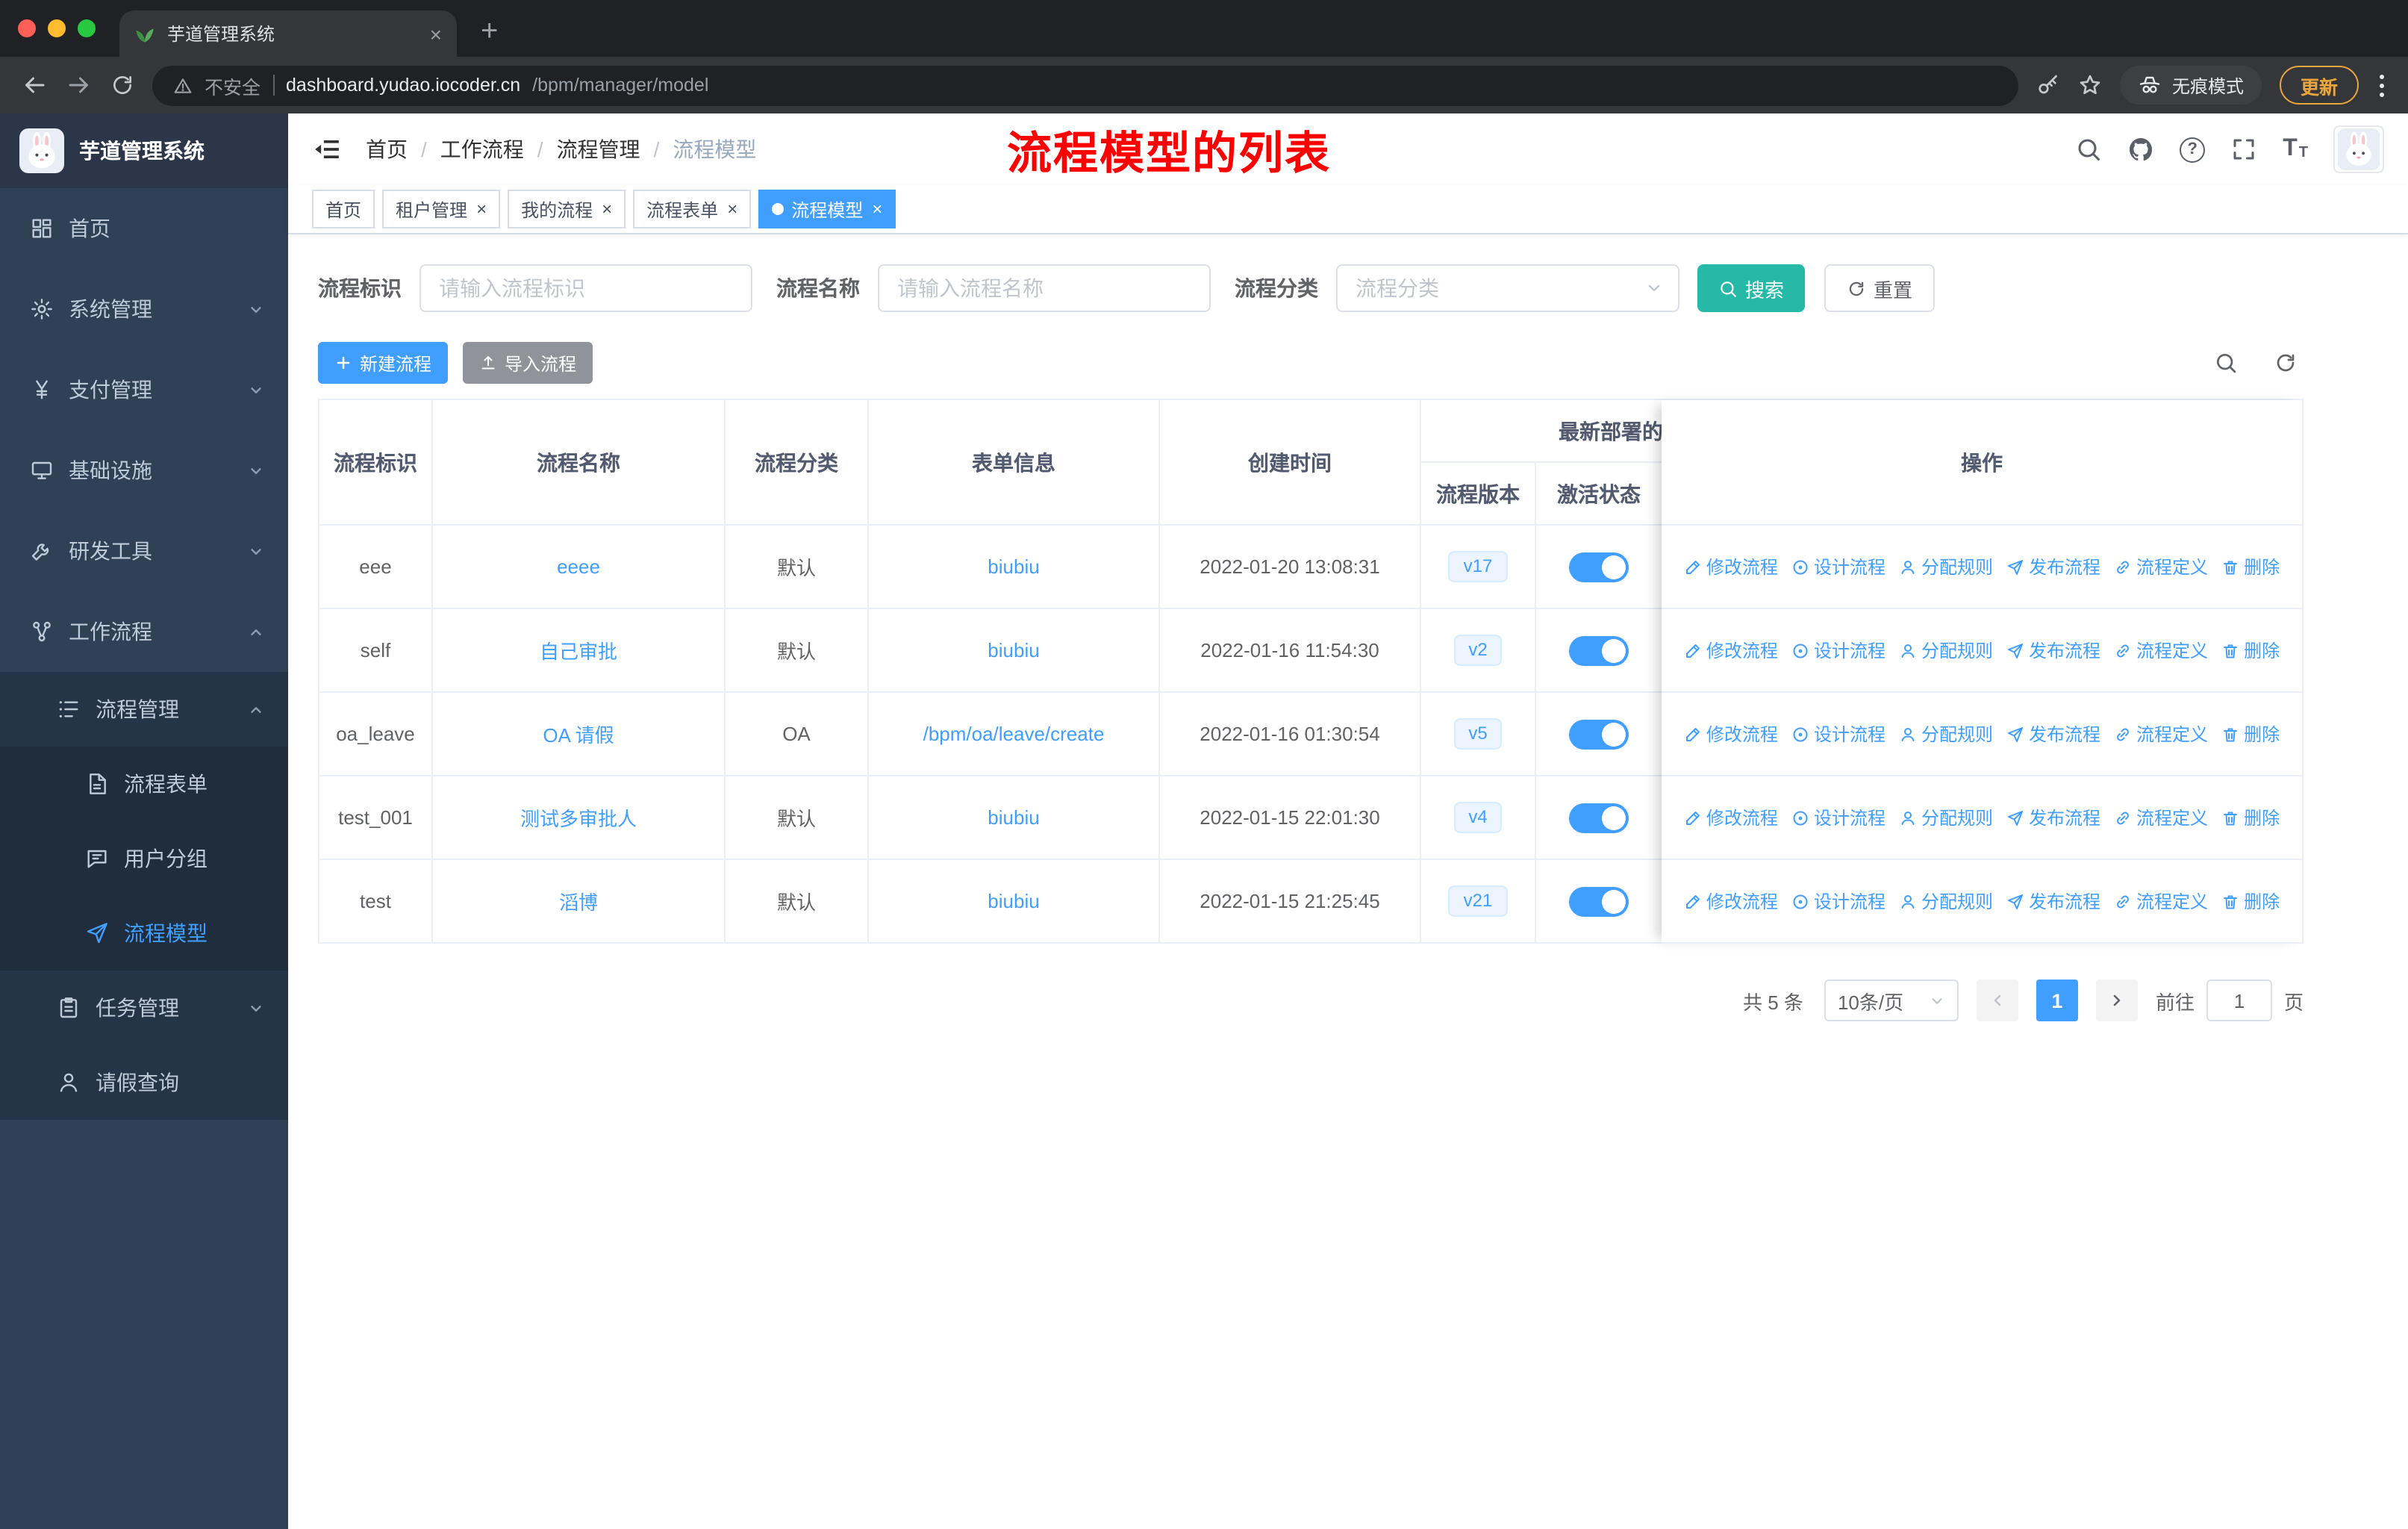  I want to click on sidebar-item-infrastructure: 基础设施, so click(144, 470).